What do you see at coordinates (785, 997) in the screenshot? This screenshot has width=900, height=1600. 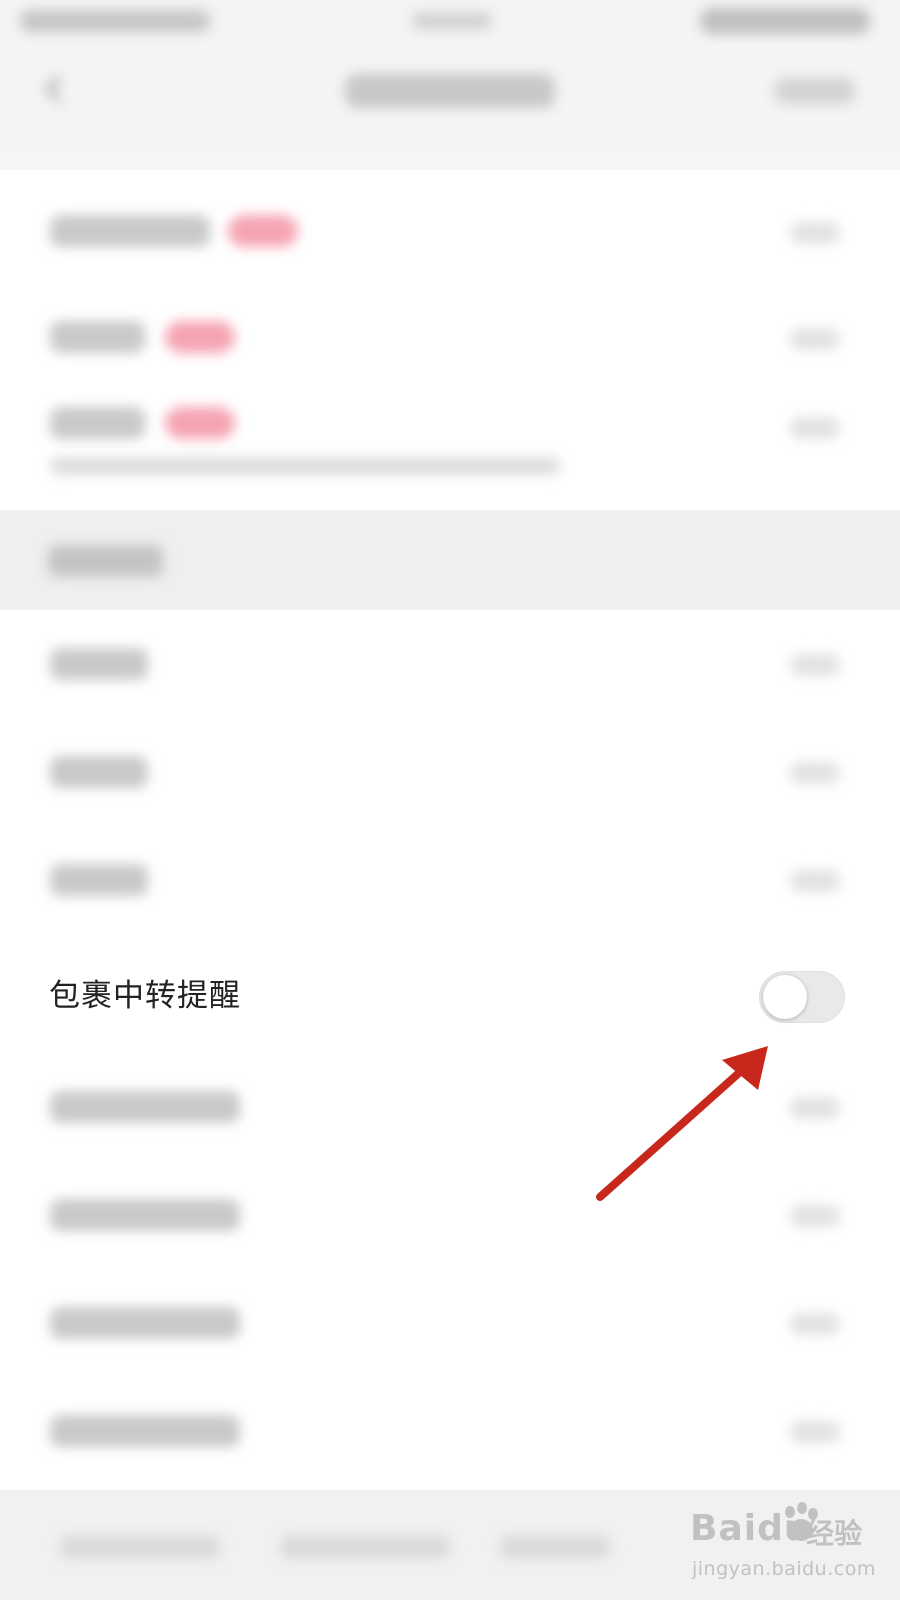 I see `toggle-knob` at bounding box center [785, 997].